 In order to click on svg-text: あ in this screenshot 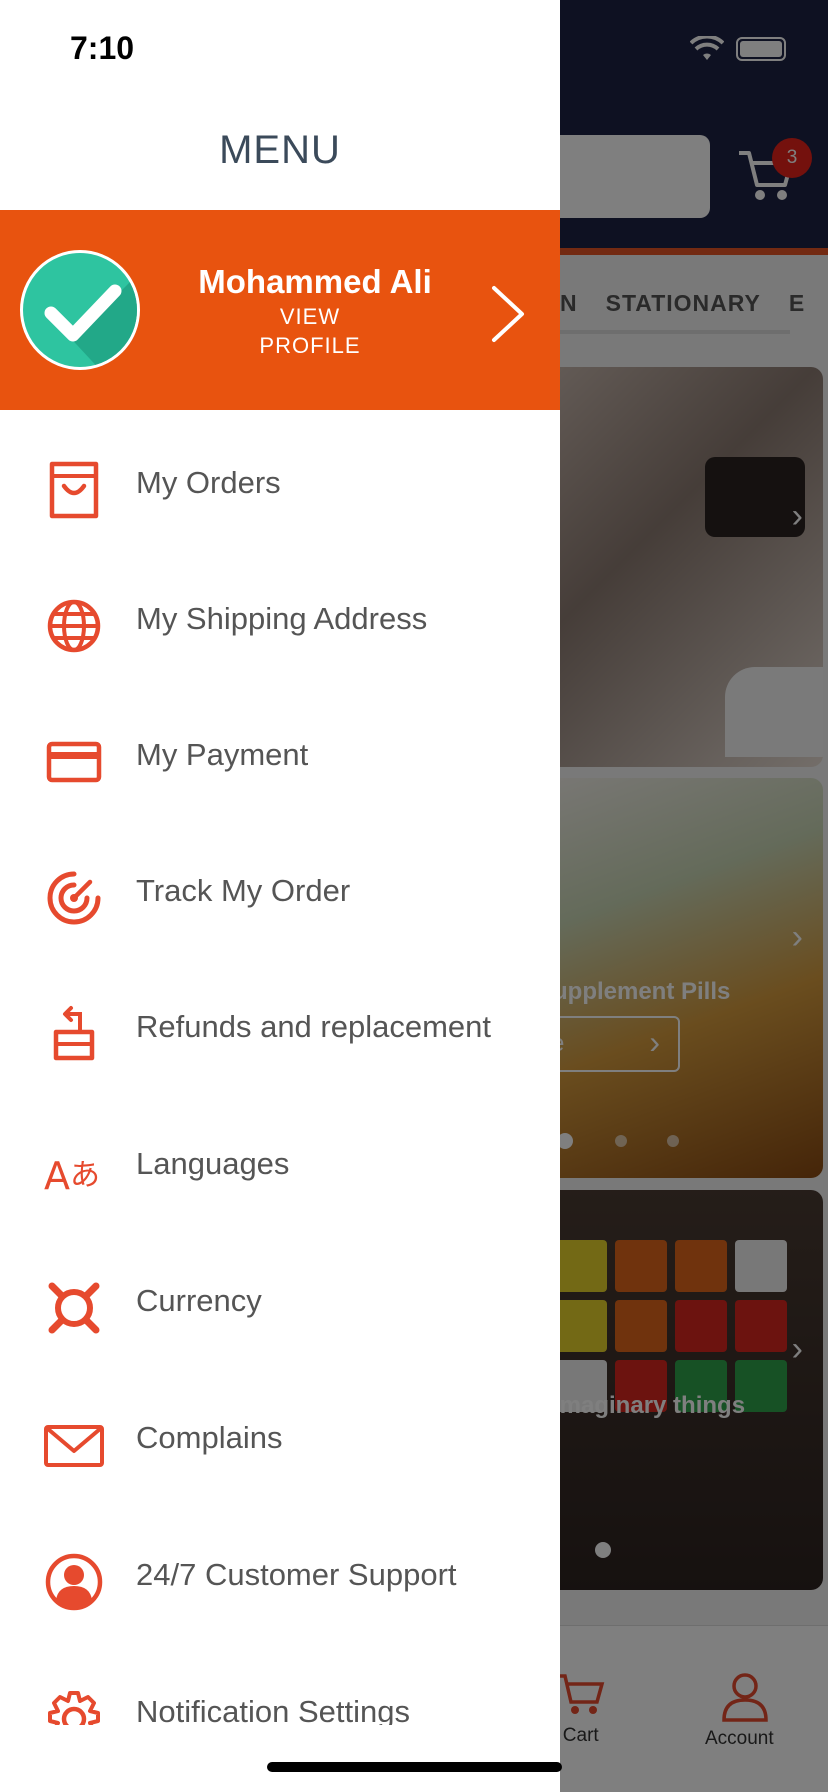, I will do `click(85, 1175)`.